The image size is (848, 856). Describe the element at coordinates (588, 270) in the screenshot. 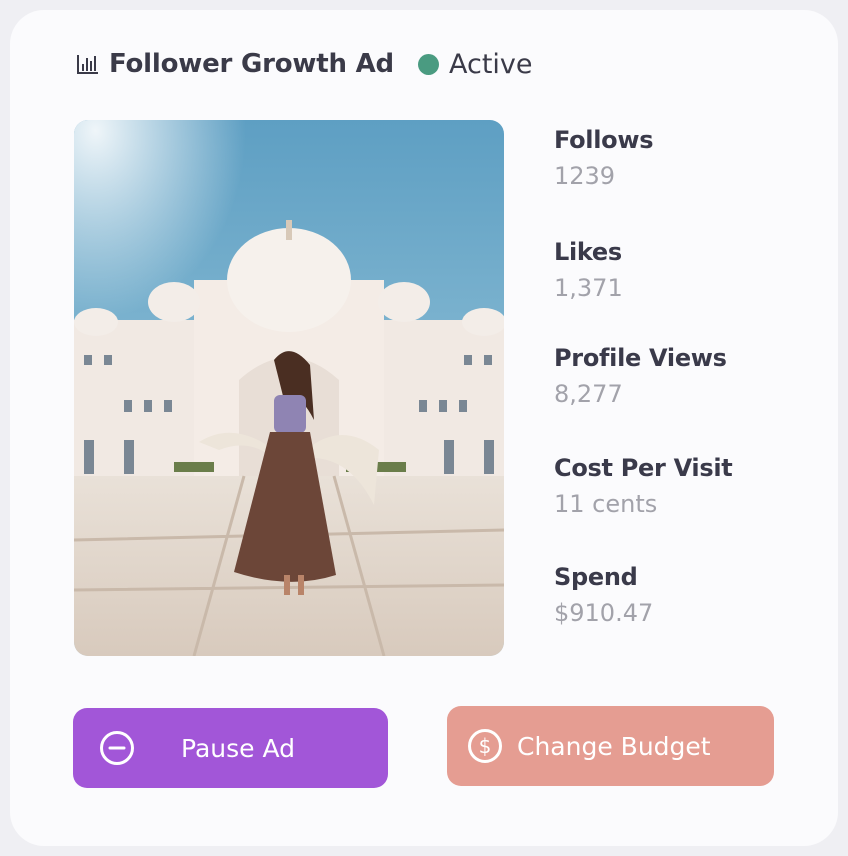

I see `stat-likes: Likes 1,371` at that location.